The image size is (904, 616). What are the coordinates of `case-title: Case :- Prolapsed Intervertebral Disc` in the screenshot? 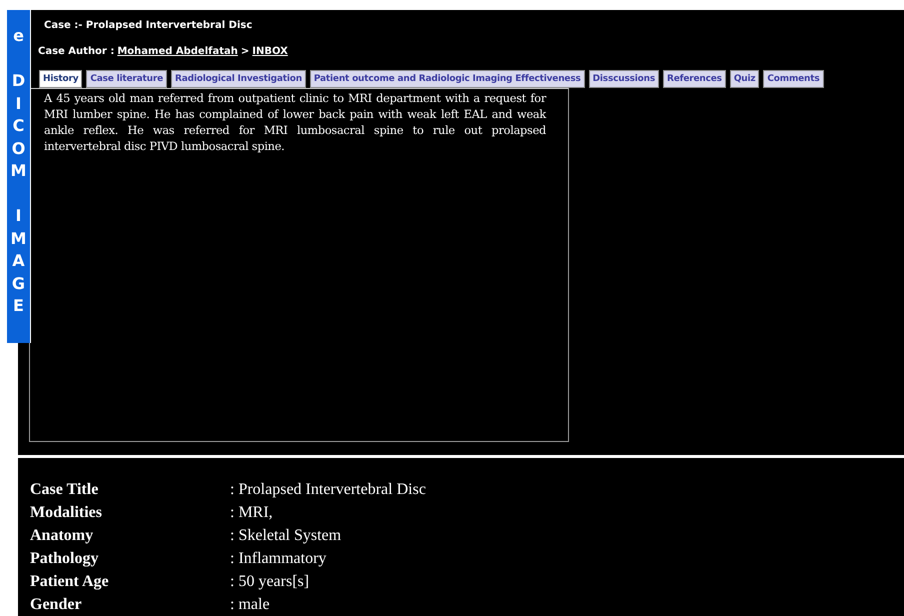 It's located at (148, 26).